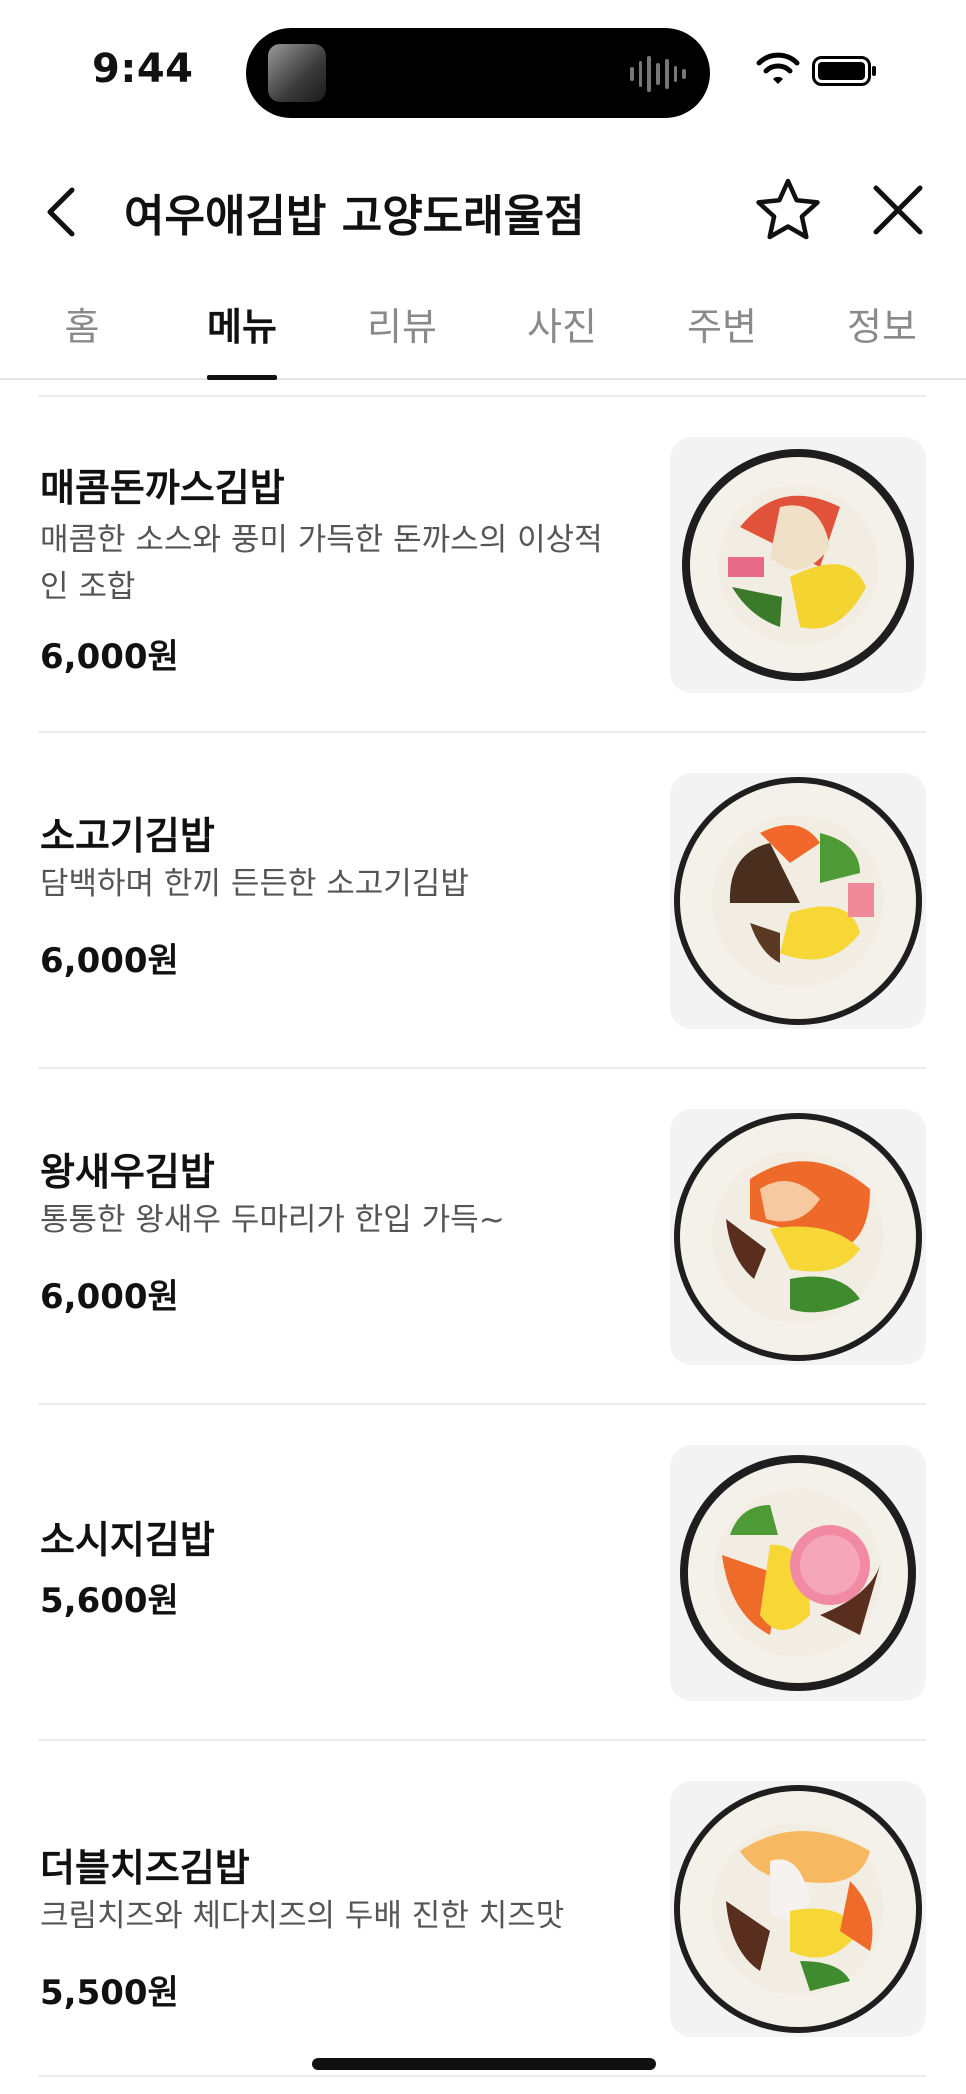 The image size is (966, 2094). What do you see at coordinates (109, 1601) in the screenshot?
I see `menu-item-price: 5,600원` at bounding box center [109, 1601].